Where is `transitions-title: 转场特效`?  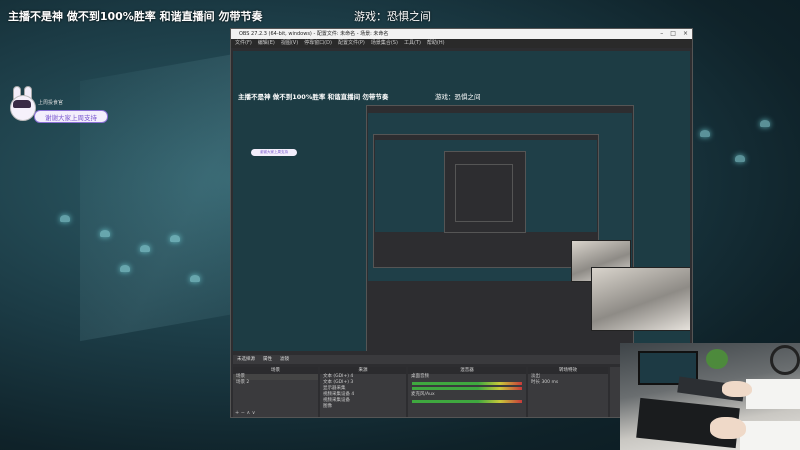
transitions-title: 转场特效 is located at coordinates (568, 370).